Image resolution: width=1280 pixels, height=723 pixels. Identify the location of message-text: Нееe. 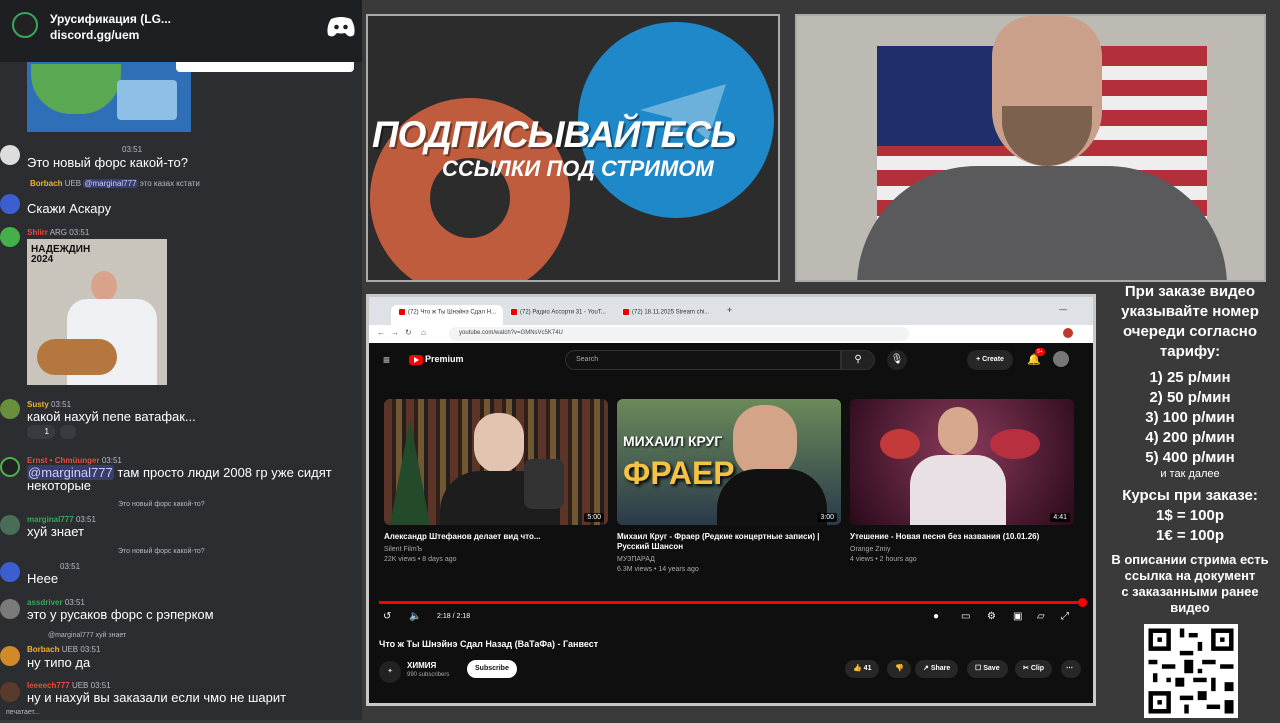
(43, 578).